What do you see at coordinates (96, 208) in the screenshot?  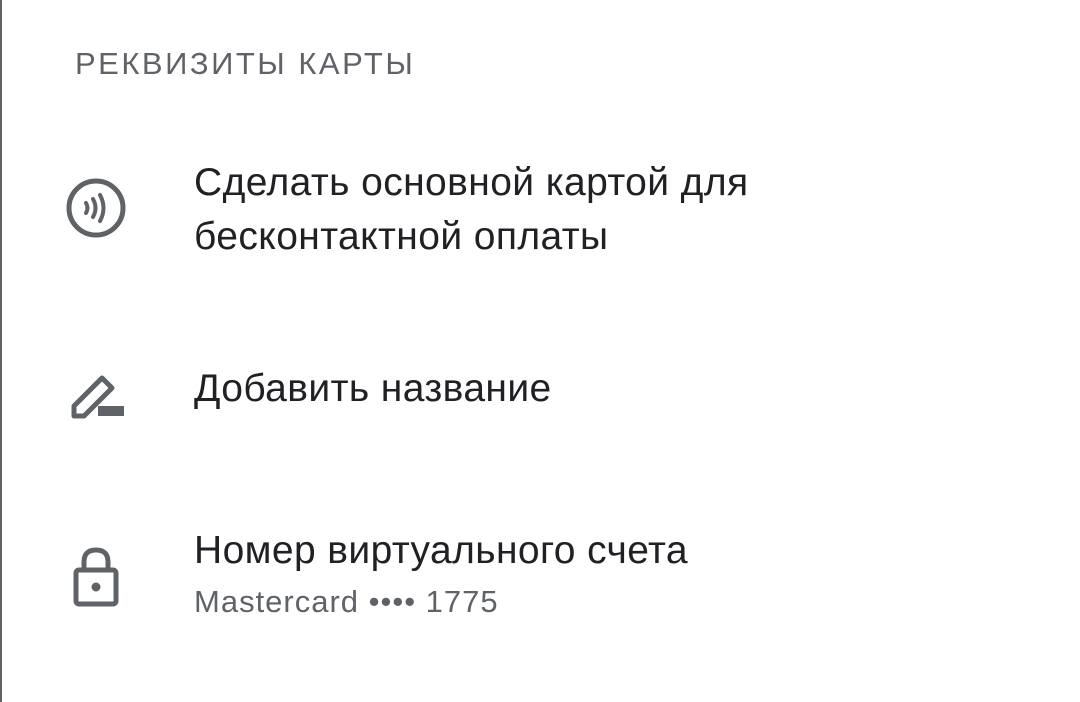 I see `contactless-icon` at bounding box center [96, 208].